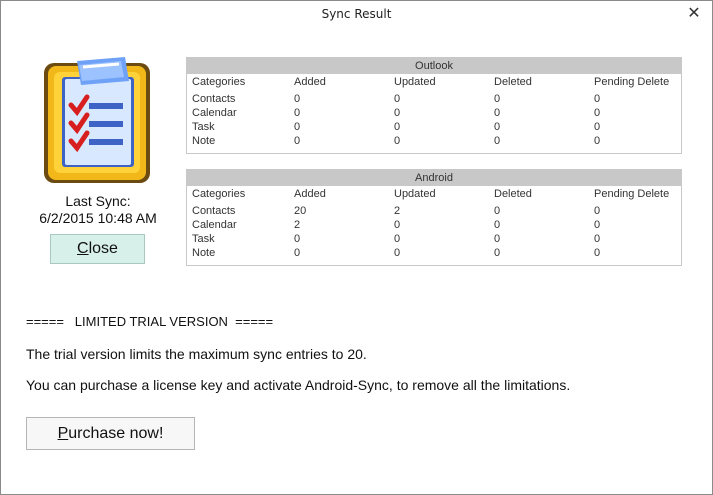 This screenshot has width=713, height=495. I want to click on table-row: Contacts 20 2 0 0, so click(434, 211).